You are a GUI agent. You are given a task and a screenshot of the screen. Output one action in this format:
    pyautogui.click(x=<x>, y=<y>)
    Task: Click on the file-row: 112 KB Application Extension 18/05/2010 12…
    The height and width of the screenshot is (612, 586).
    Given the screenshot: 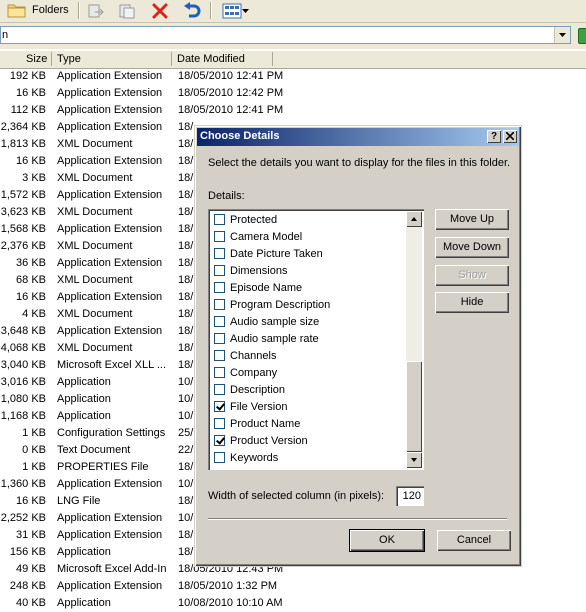 What is the action you would take?
    pyautogui.click(x=293, y=110)
    